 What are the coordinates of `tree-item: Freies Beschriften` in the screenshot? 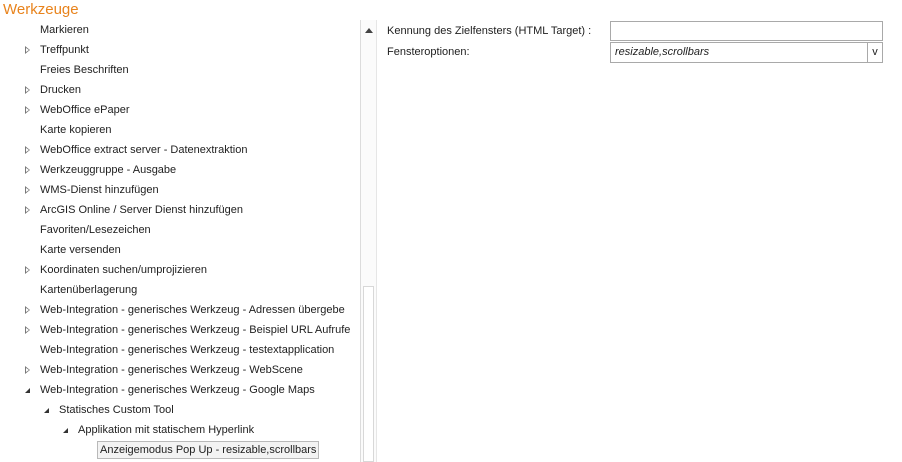 It's located at (180, 70).